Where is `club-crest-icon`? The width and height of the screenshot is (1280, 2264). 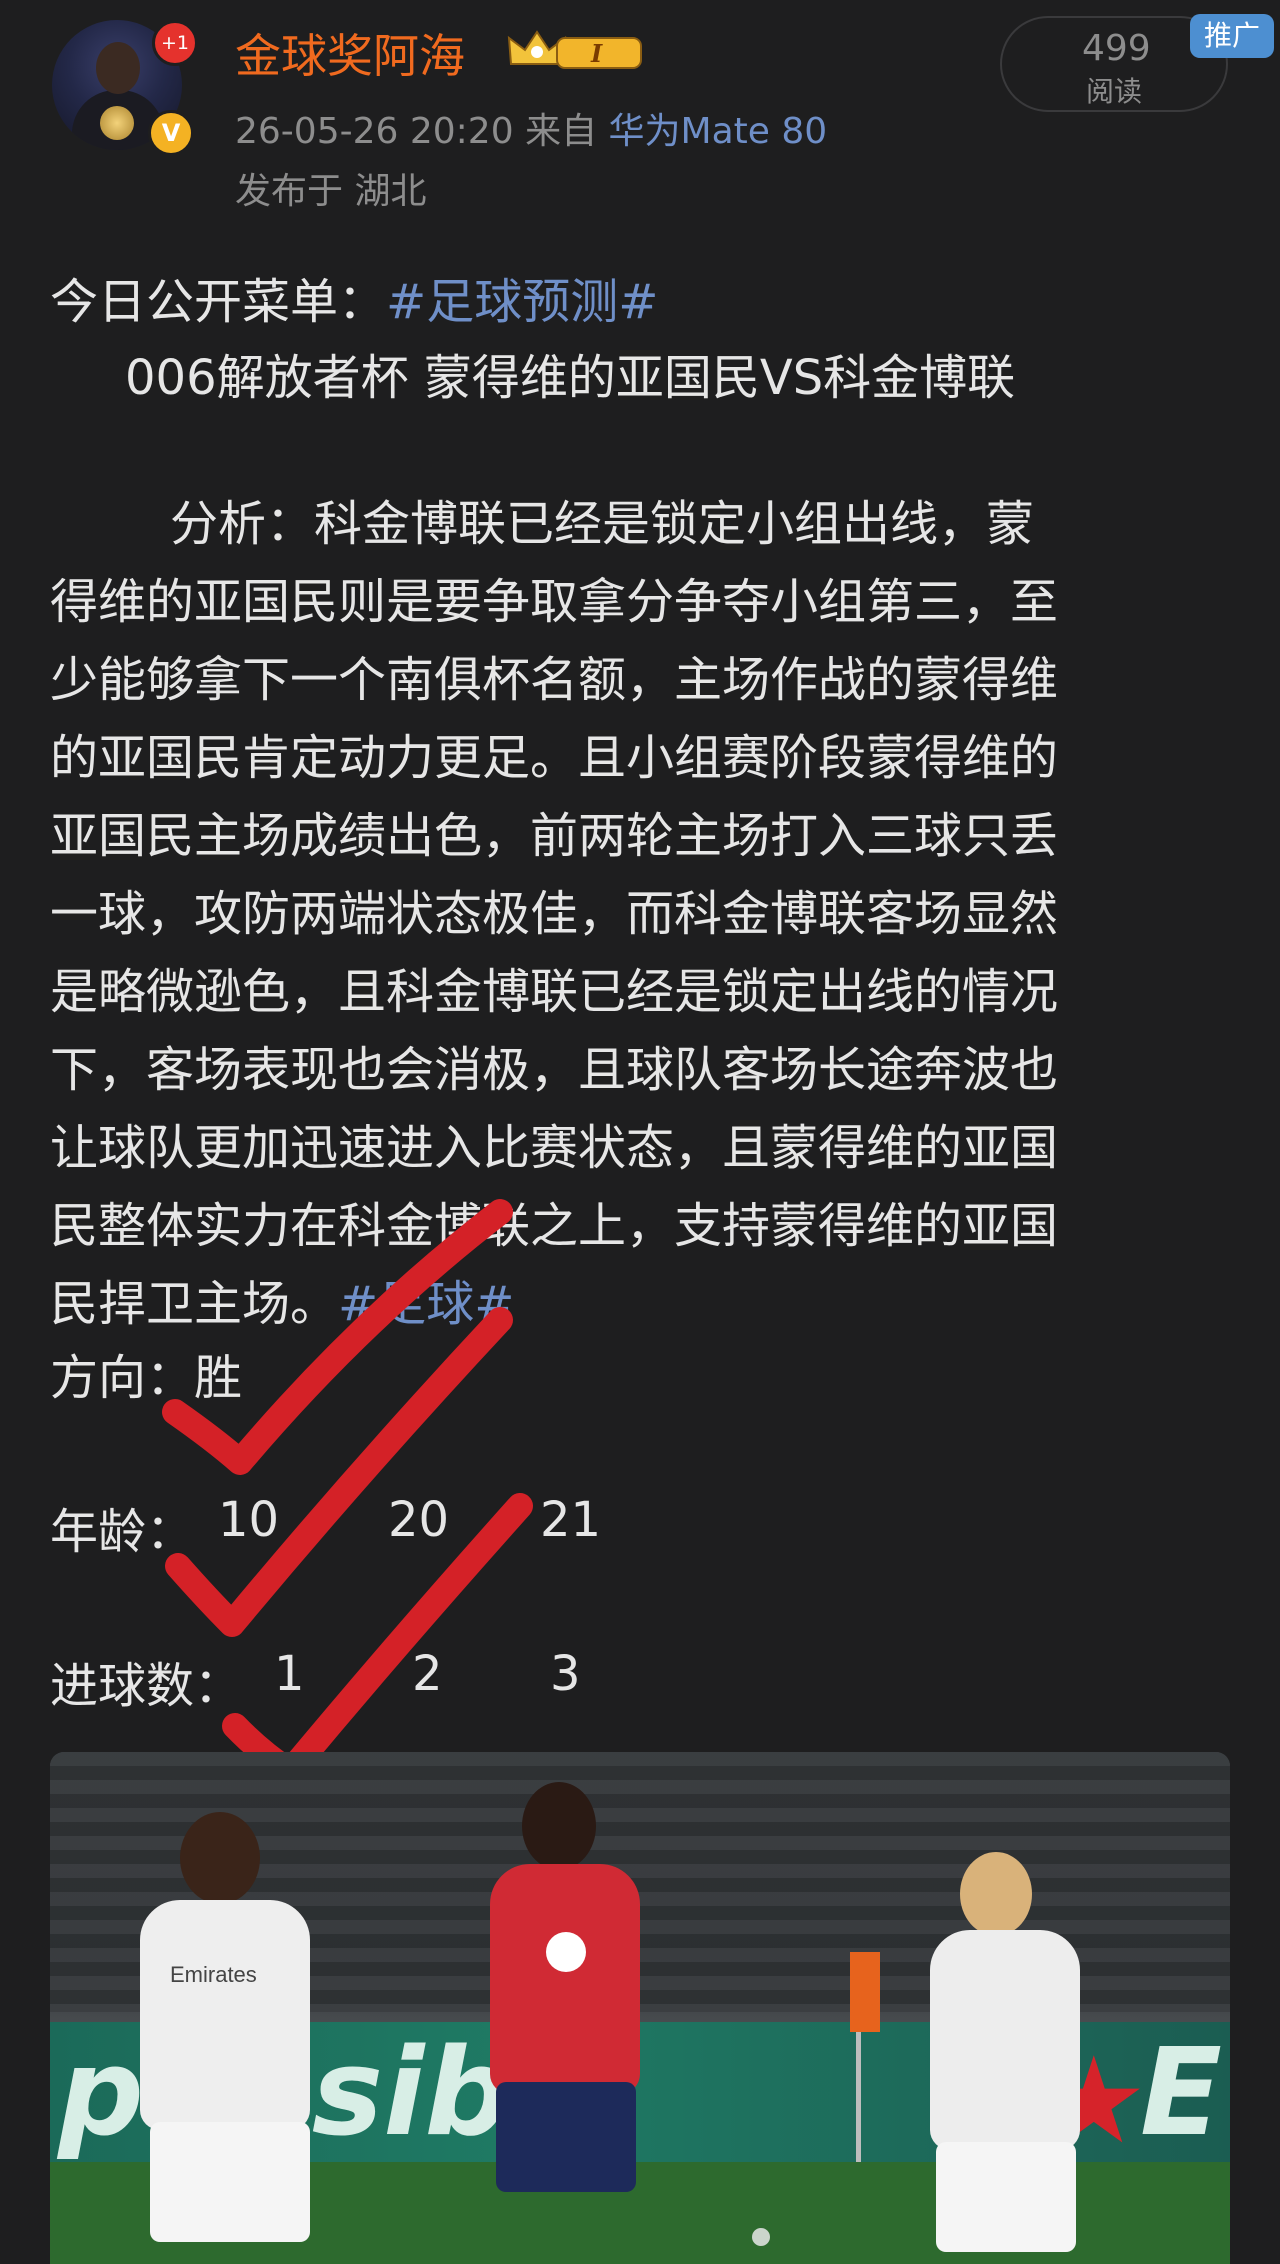
club-crest-icon is located at coordinates (566, 1952).